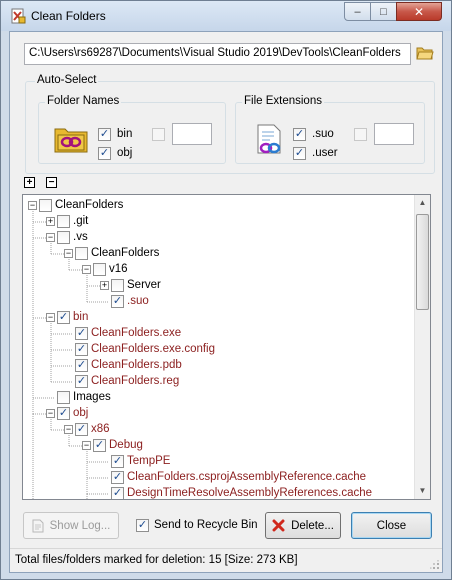 The width and height of the screenshot is (452, 580). I want to click on recycle-bin-label: Send to Recycle Bin, so click(206, 525).